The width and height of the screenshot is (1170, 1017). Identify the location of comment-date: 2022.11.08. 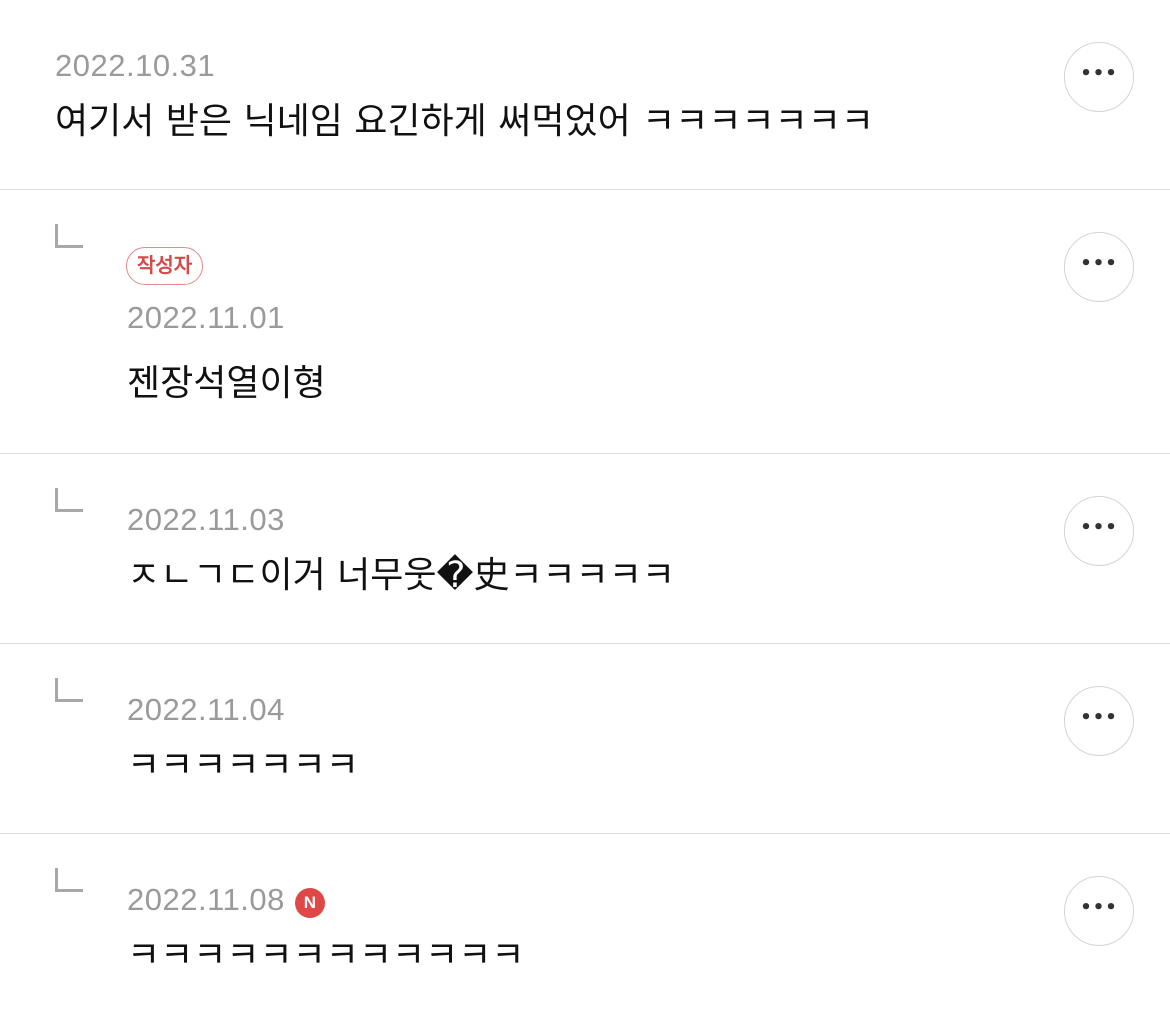
(206, 899).